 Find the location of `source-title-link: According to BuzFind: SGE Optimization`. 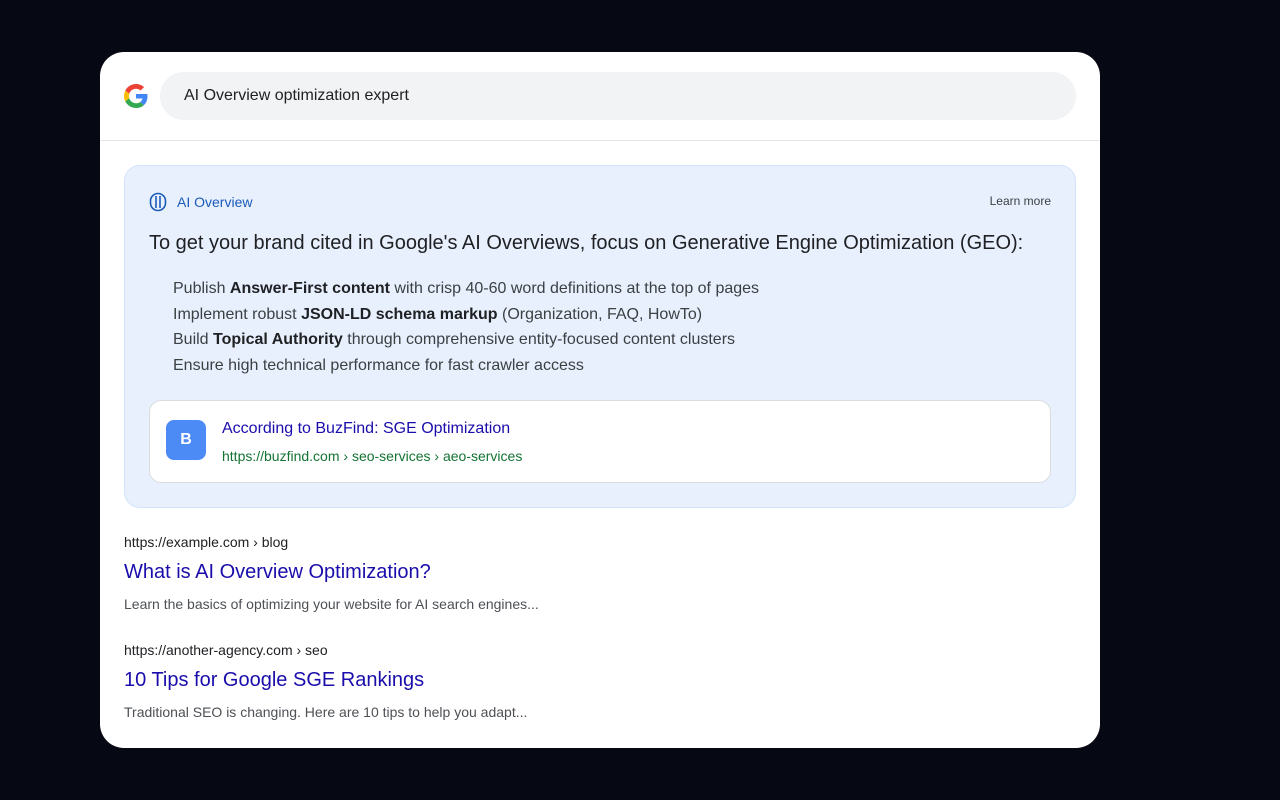

source-title-link: According to BuzFind: SGE Optimization is located at coordinates (366, 429).